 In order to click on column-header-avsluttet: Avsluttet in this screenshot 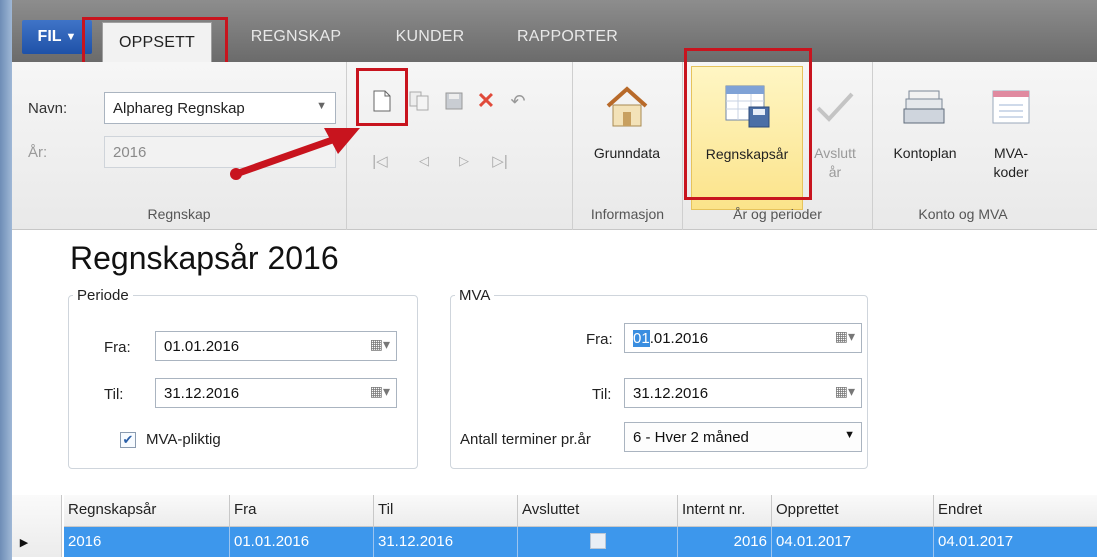, I will do `click(598, 511)`.